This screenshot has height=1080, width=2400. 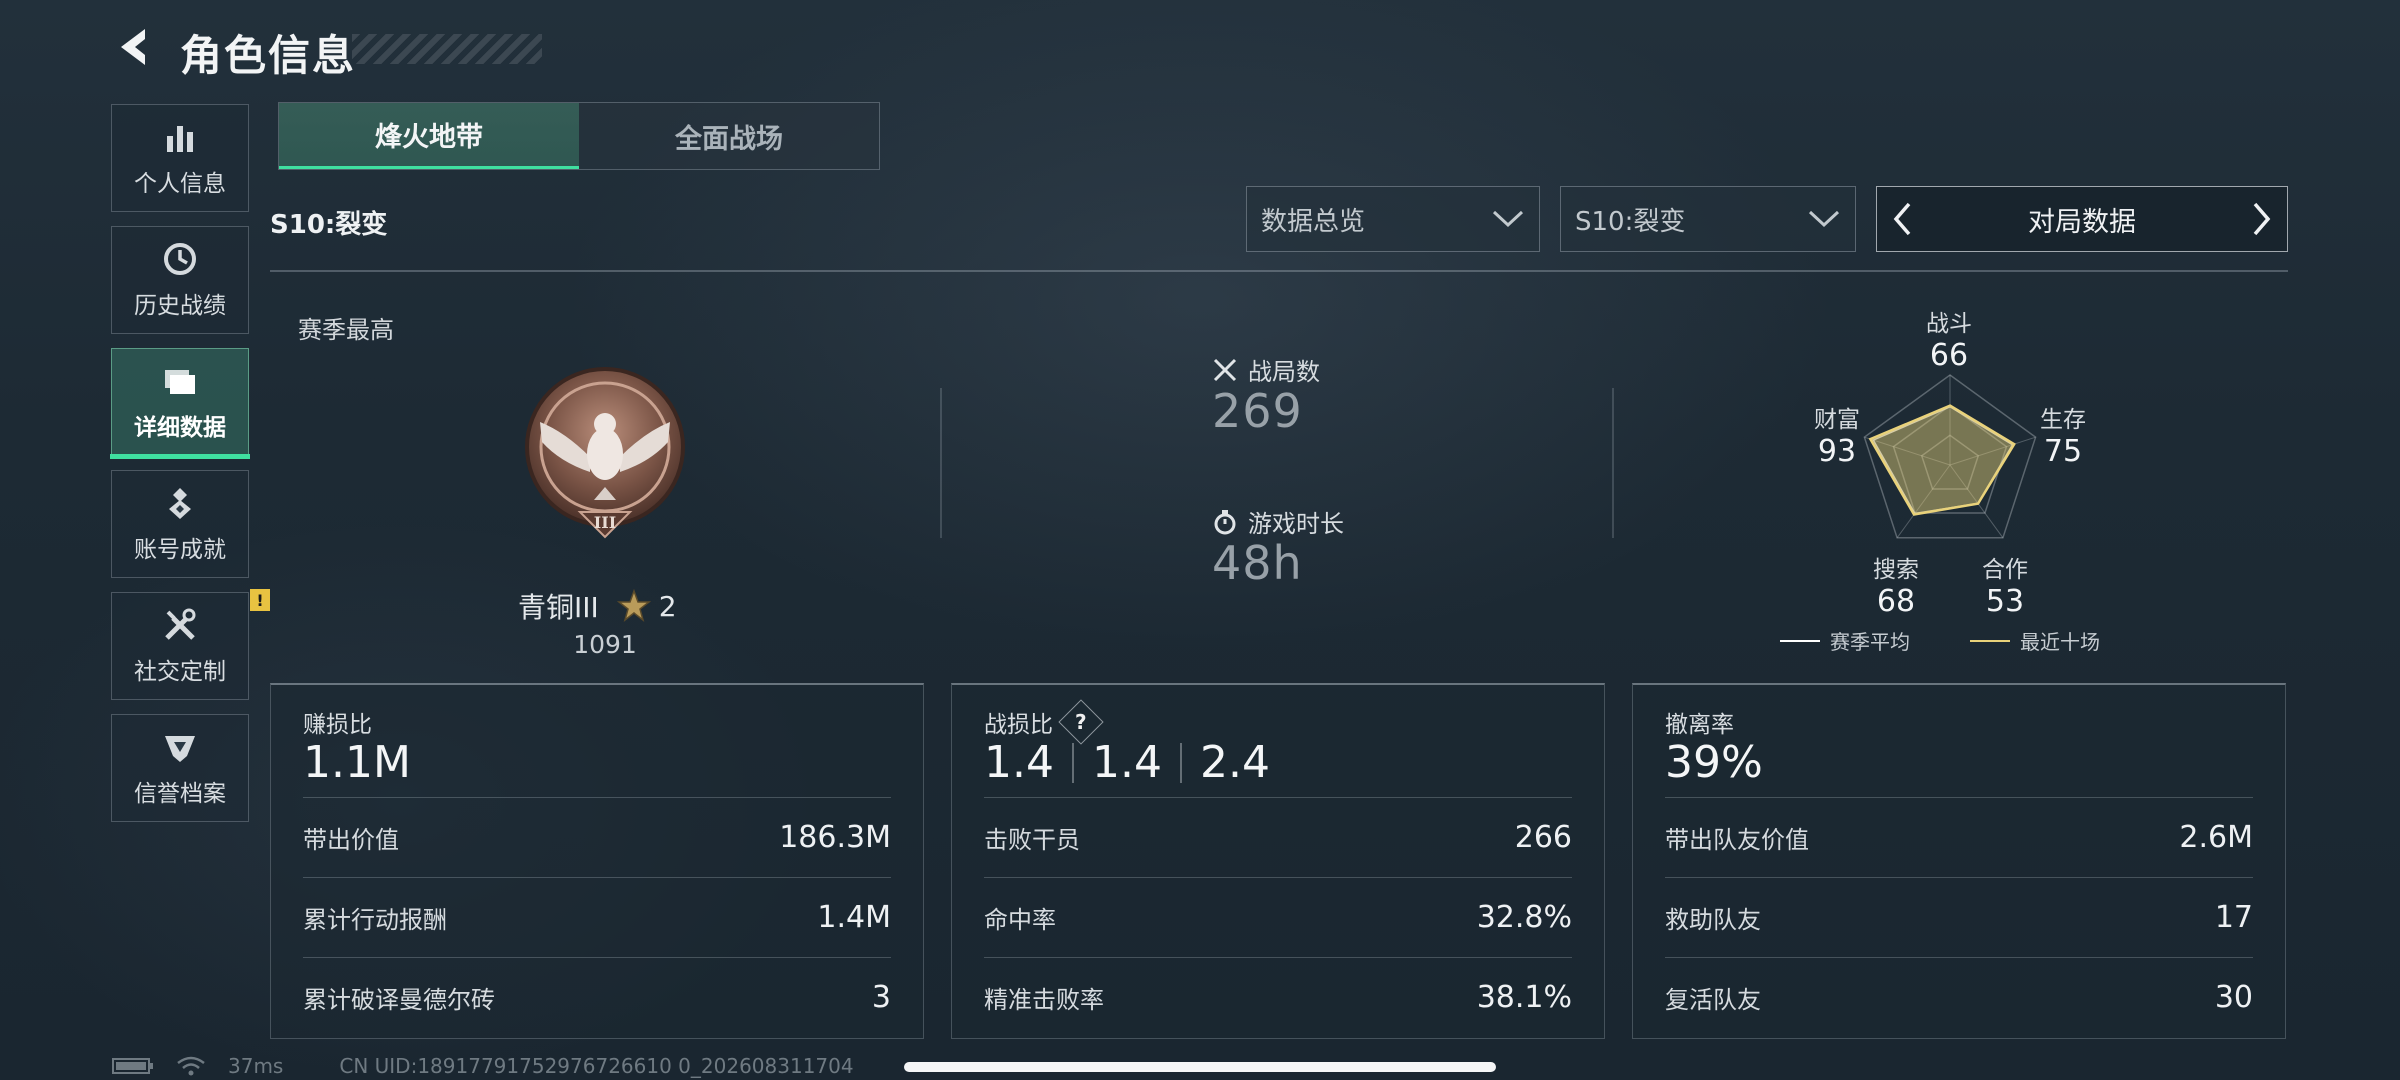 What do you see at coordinates (2082, 222) in the screenshot?
I see `pager-label: 对局数据` at bounding box center [2082, 222].